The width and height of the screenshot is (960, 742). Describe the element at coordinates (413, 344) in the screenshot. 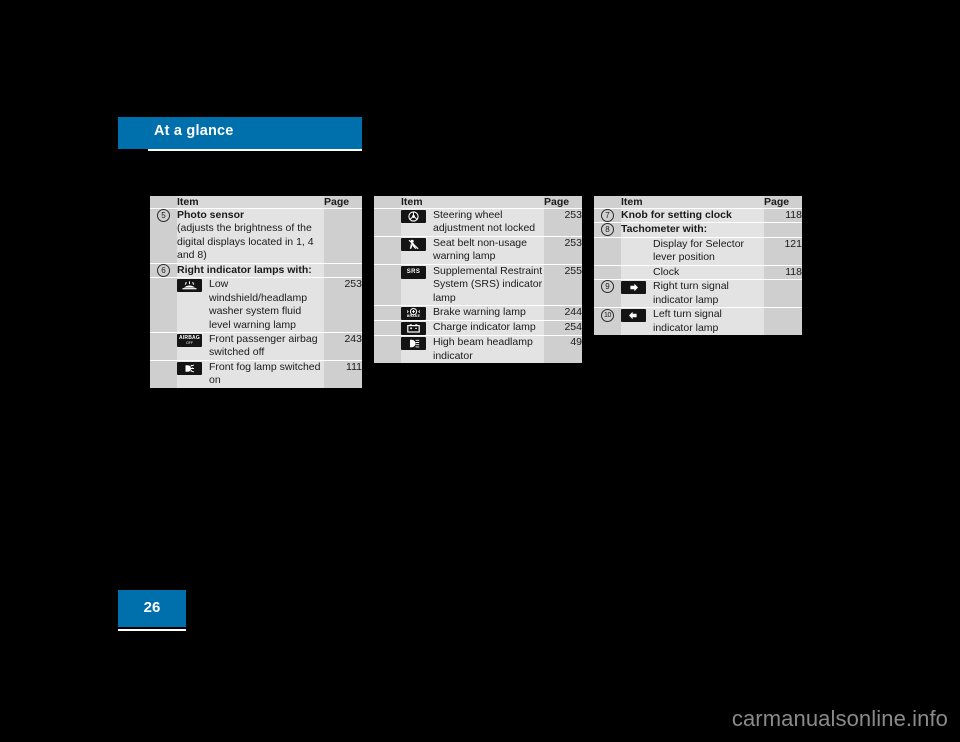

I see `high-beam-icon` at that location.